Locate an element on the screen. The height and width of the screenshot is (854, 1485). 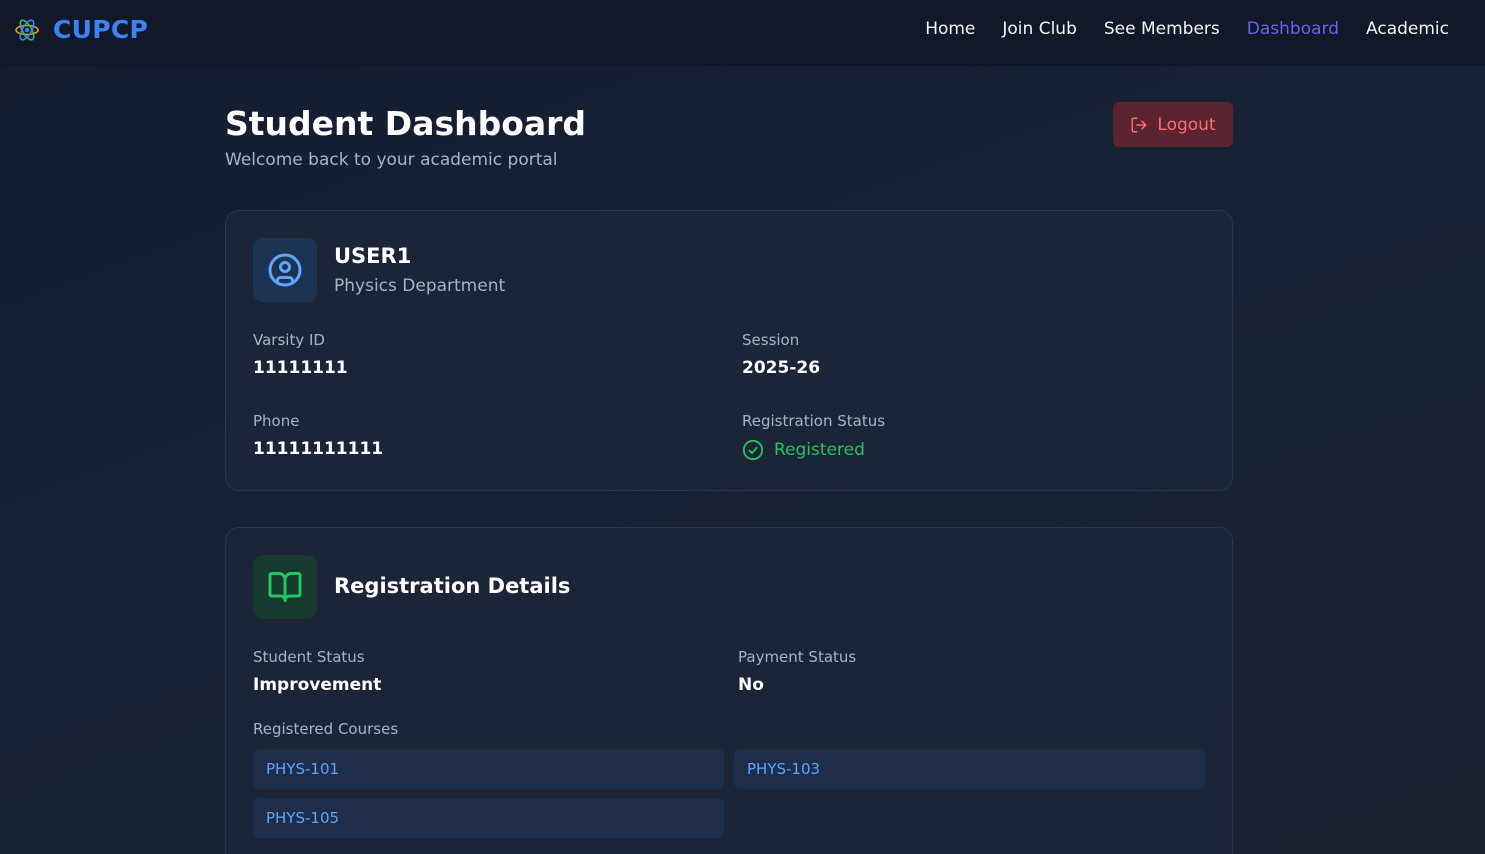
nav-item-home: Home is located at coordinates (950, 29).